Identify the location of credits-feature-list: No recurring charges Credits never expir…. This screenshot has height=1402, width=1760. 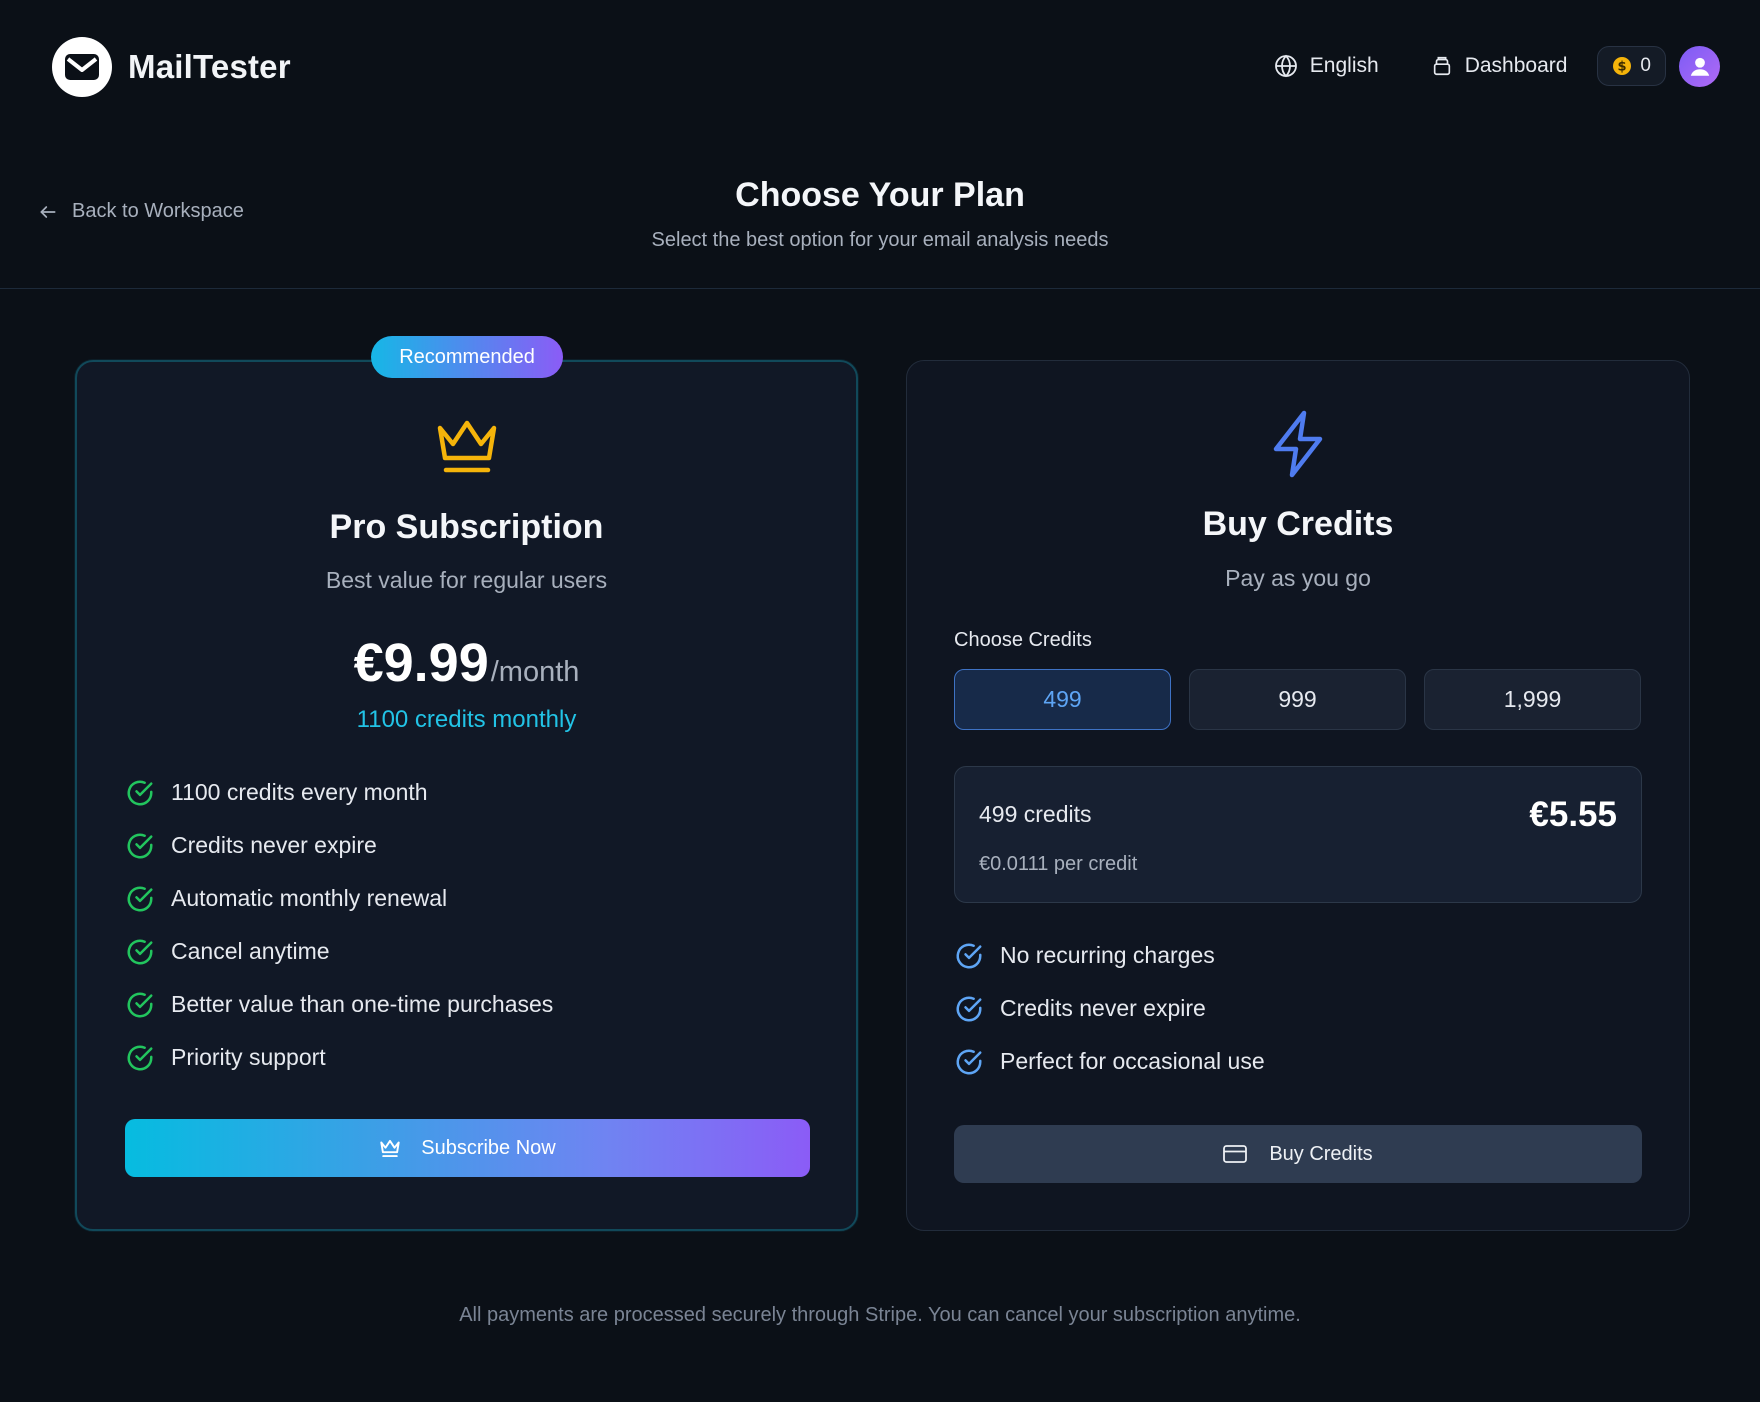
(1109, 1008).